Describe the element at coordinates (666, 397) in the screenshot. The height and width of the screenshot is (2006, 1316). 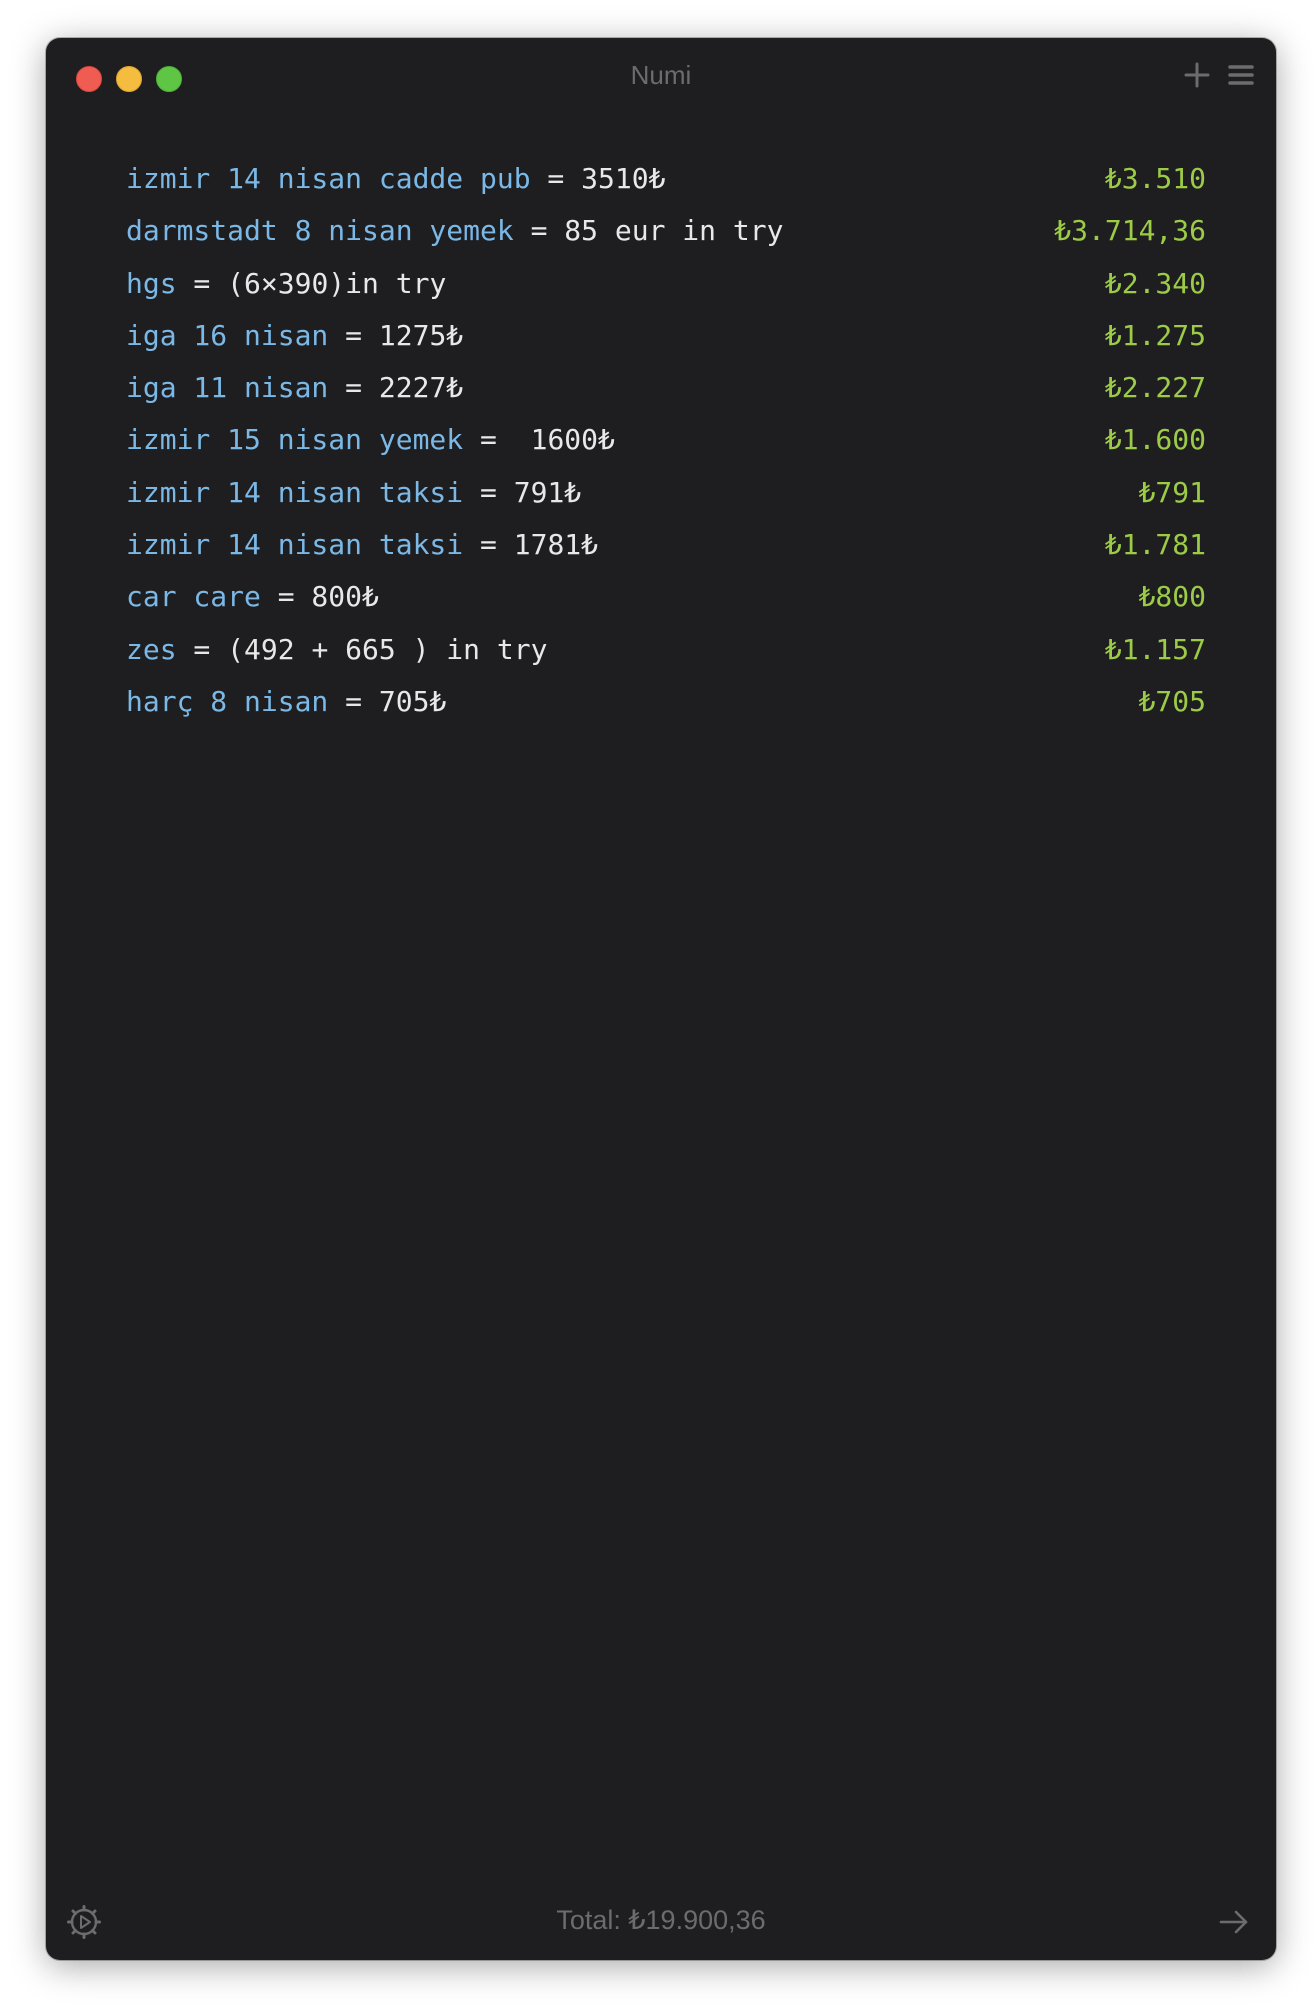
I see `calc-line: iga 11 nisan = 2227₺ ₺2.227` at that location.